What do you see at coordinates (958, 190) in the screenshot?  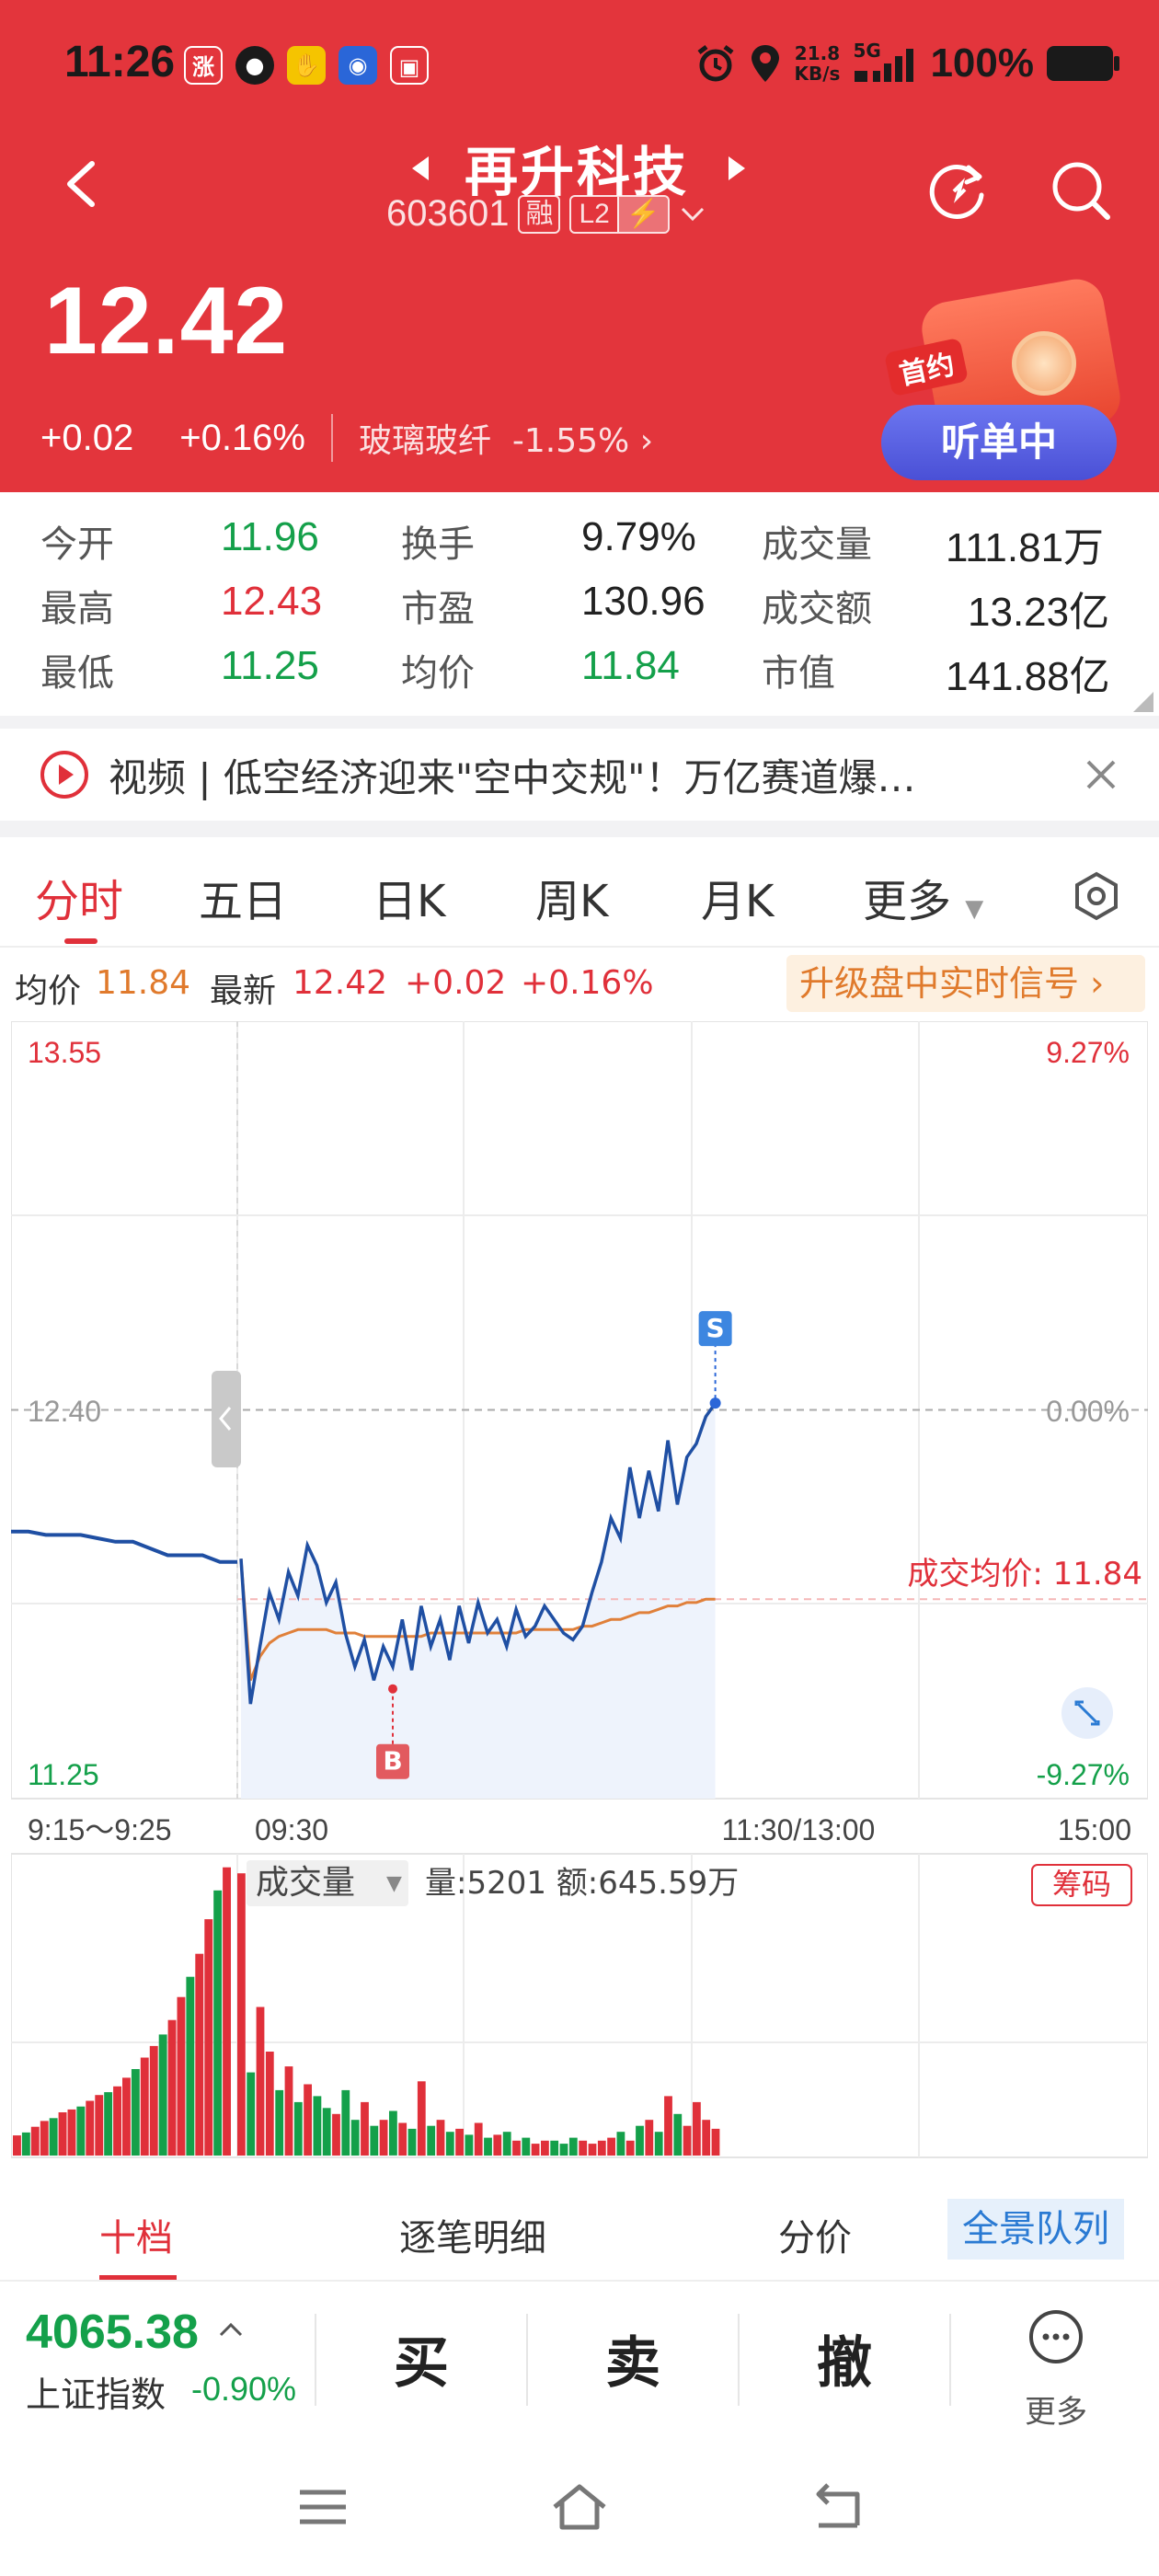 I see `refresh-icon` at bounding box center [958, 190].